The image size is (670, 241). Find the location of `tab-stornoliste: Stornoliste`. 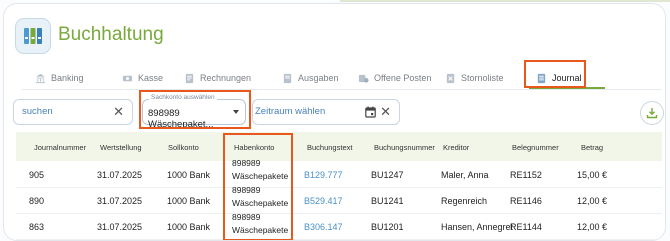

tab-stornoliste: Stornoliste is located at coordinates (474, 78).